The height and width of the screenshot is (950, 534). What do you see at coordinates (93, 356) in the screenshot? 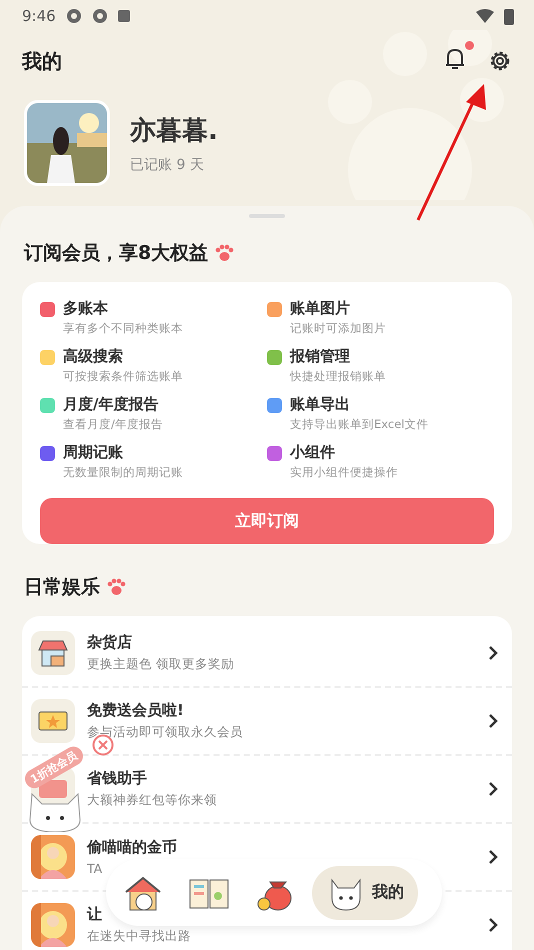
I see `feature-name: 高级搜索` at bounding box center [93, 356].